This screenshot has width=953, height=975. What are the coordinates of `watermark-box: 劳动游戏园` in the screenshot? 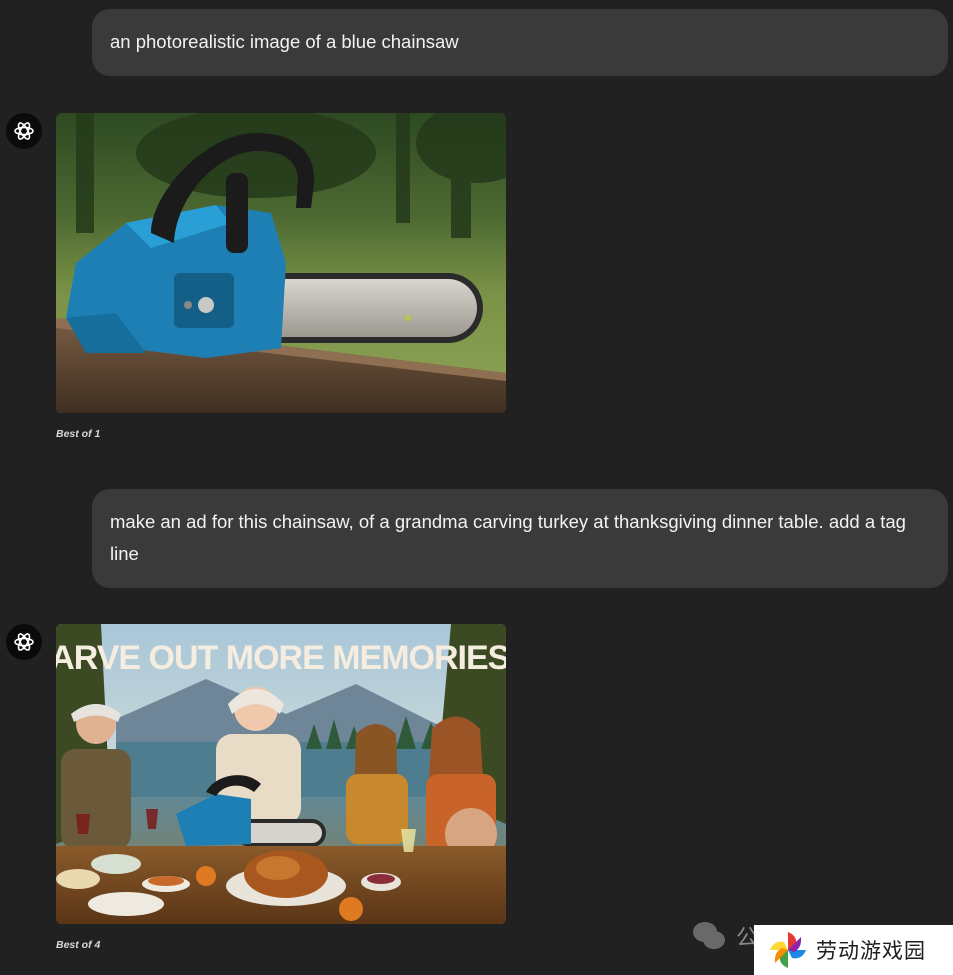 It's located at (853, 950).